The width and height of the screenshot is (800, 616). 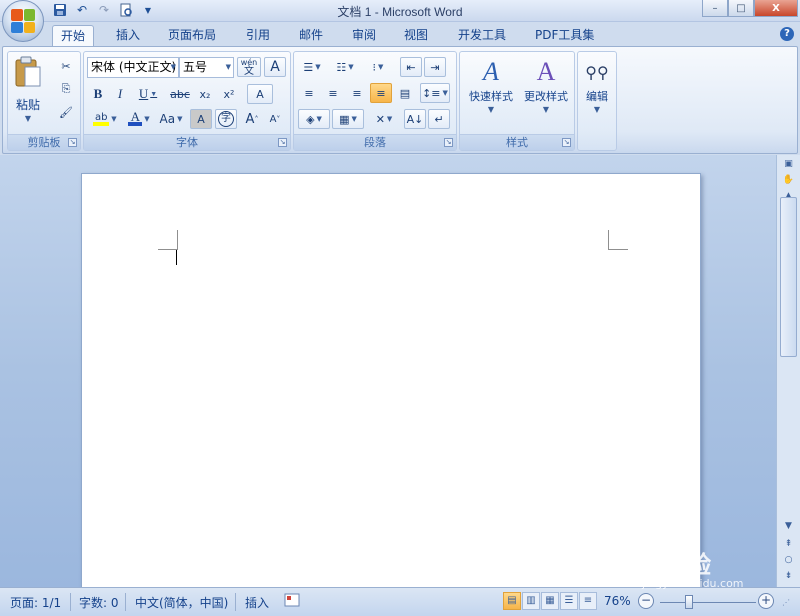 I want to click on align-center-button: ≡, so click(x=333, y=93).